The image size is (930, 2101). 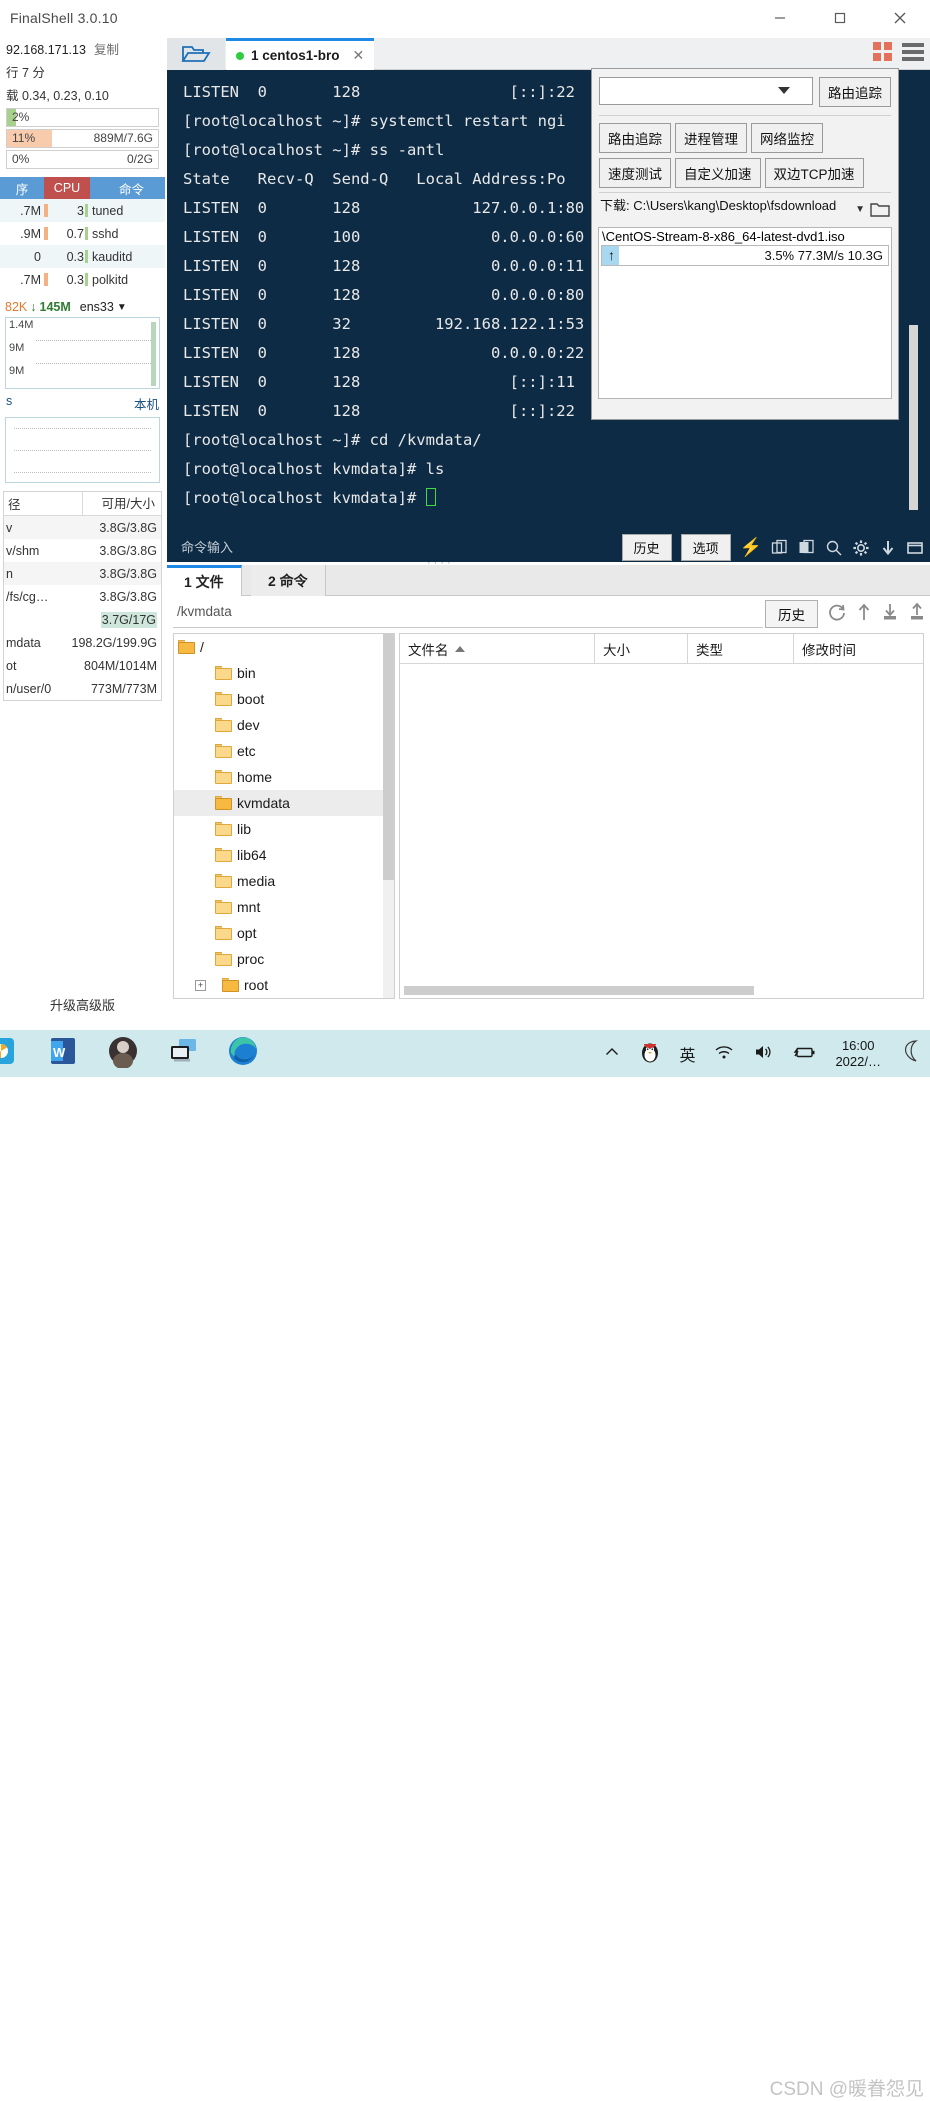 I want to click on open-folder-icon, so click(x=196, y=54).